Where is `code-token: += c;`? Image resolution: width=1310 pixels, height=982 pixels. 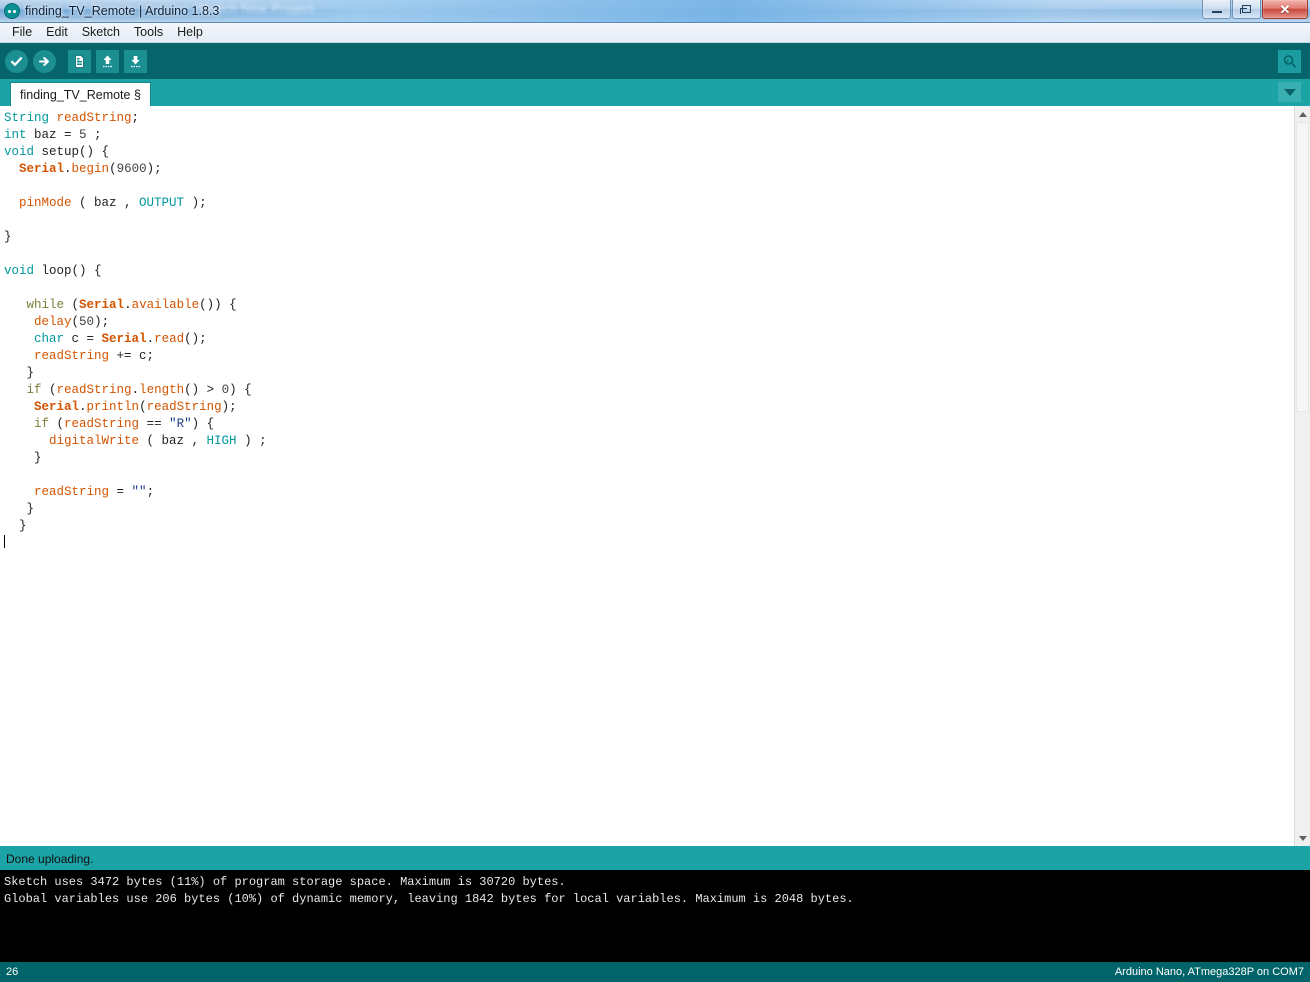 code-token: += c; is located at coordinates (132, 356).